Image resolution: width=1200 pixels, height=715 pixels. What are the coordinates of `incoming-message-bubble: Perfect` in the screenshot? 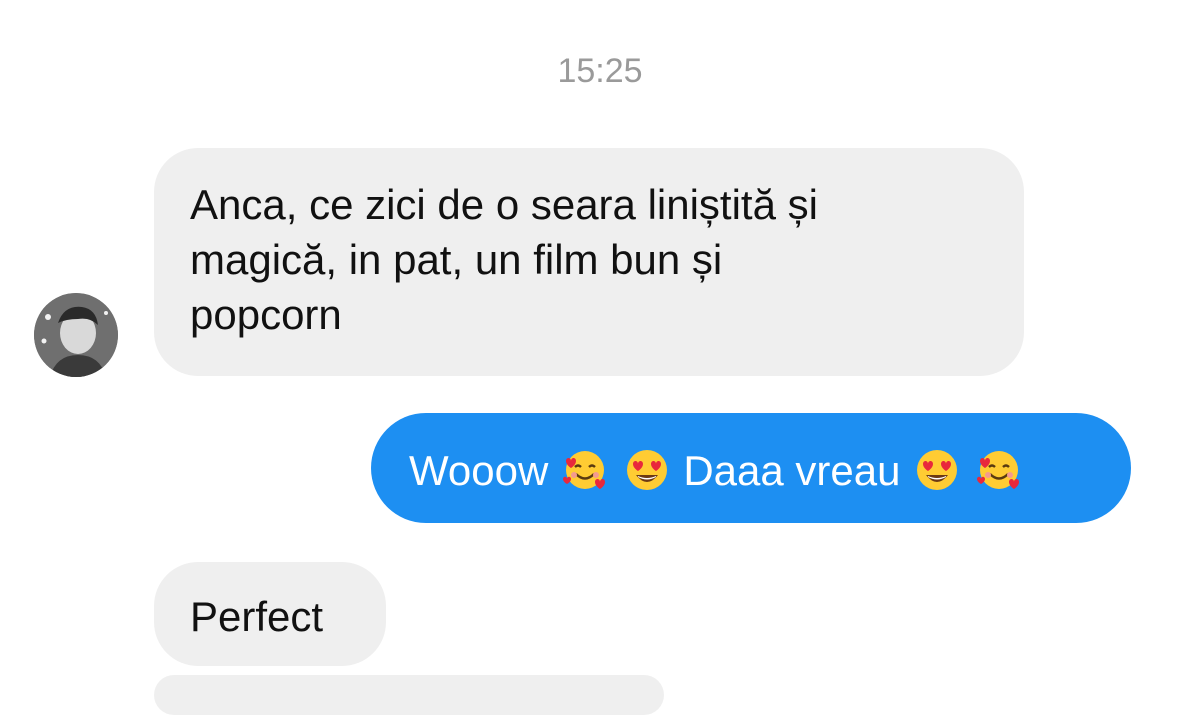 It's located at (270, 614).